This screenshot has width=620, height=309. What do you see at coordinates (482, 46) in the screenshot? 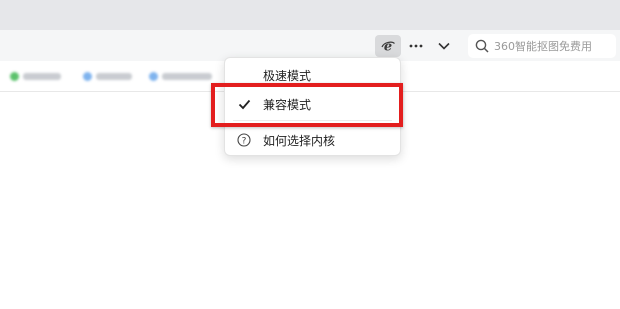
I see `search-icon` at bounding box center [482, 46].